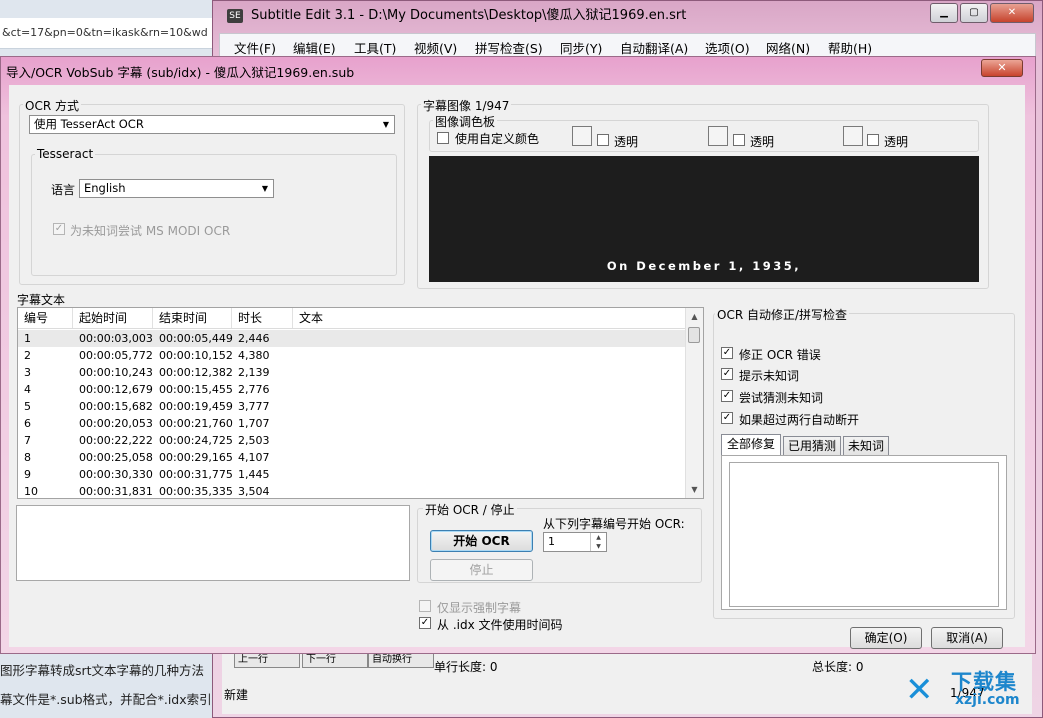 Image resolution: width=1043 pixels, height=718 pixels. What do you see at coordinates (974, 13) in the screenshot?
I see `maximize-button: ▢` at bounding box center [974, 13].